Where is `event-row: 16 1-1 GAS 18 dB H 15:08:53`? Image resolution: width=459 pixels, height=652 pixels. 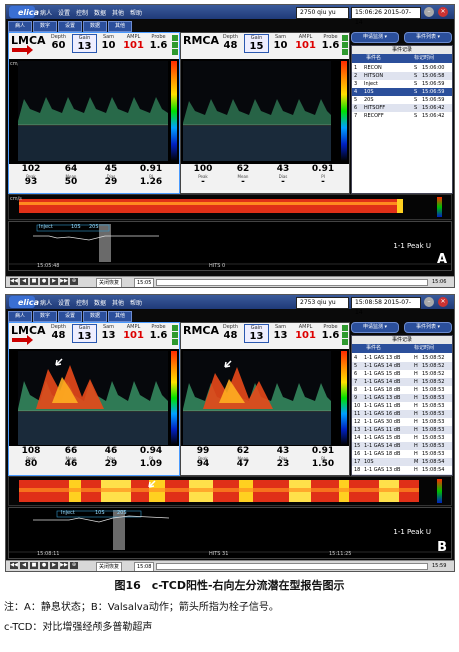
event-row: 16 1-1 GAS 18 dB H 15:08:53 is located at coordinates (402, 454).